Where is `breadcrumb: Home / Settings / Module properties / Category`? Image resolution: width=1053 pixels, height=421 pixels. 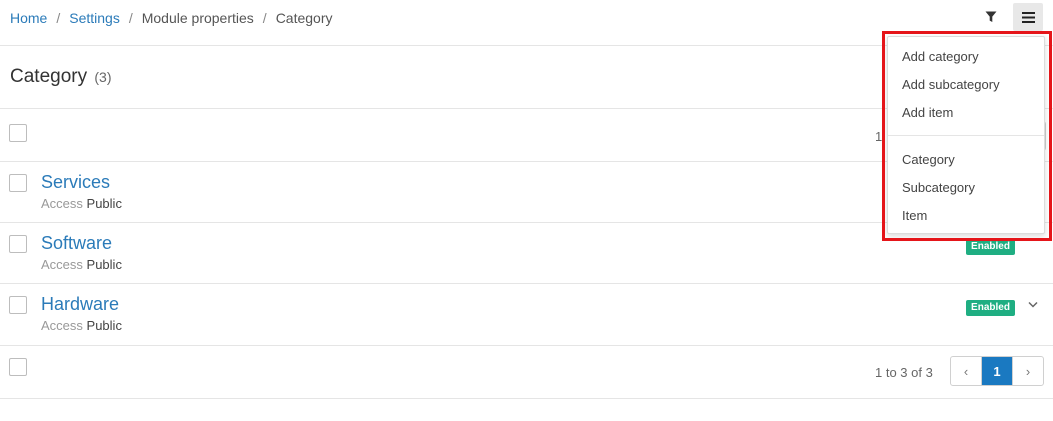 breadcrumb: Home / Settings / Module properties / Category is located at coordinates (171, 18).